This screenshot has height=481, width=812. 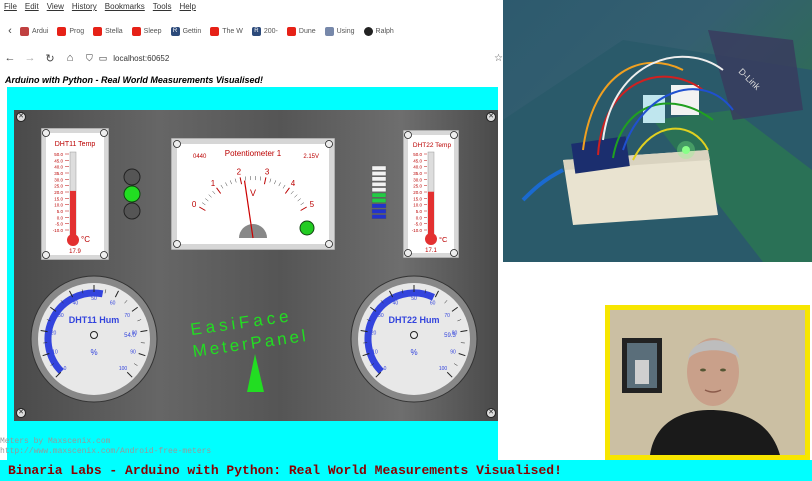 What do you see at coordinates (312, 204) in the screenshot?
I see `pot-tick-label: 5` at bounding box center [312, 204].